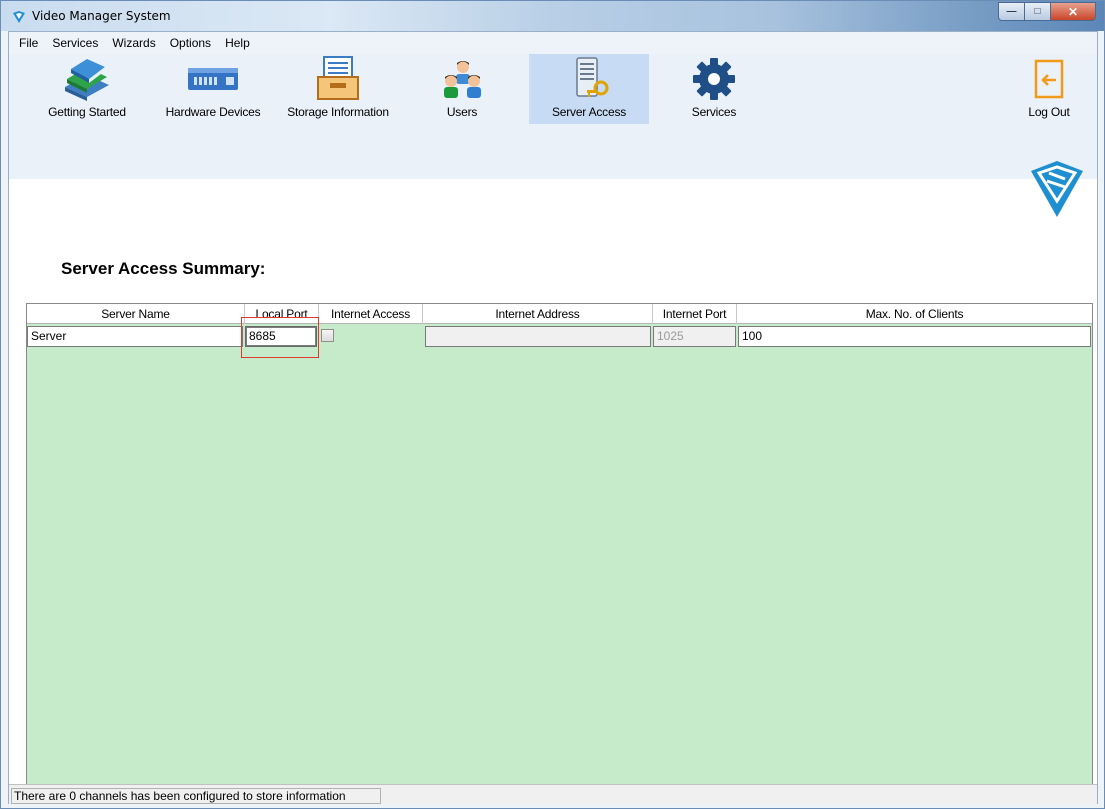  Describe the element at coordinates (135, 336) in the screenshot. I see `server-name-field: Server` at that location.